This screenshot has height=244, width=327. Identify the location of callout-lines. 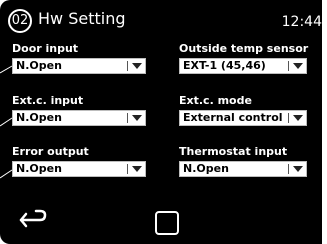
(6, 122).